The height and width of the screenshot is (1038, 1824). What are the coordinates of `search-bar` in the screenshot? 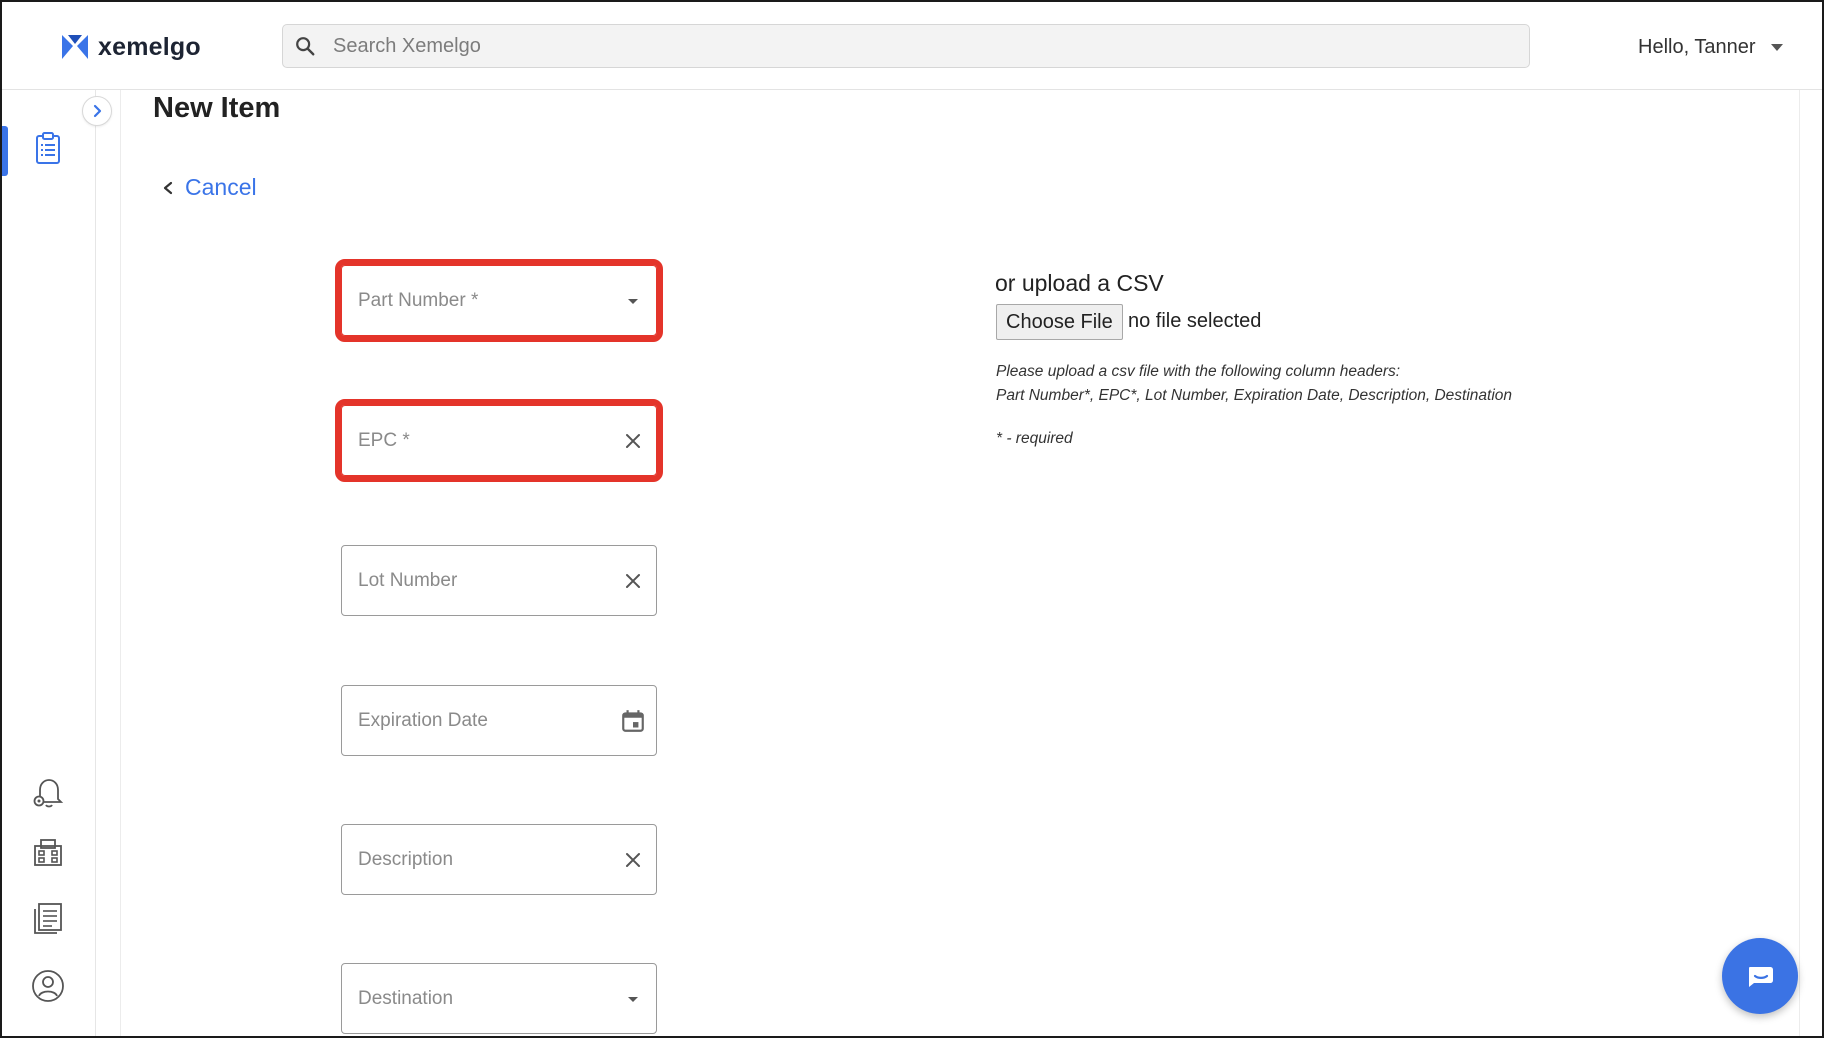 It's located at (906, 46).